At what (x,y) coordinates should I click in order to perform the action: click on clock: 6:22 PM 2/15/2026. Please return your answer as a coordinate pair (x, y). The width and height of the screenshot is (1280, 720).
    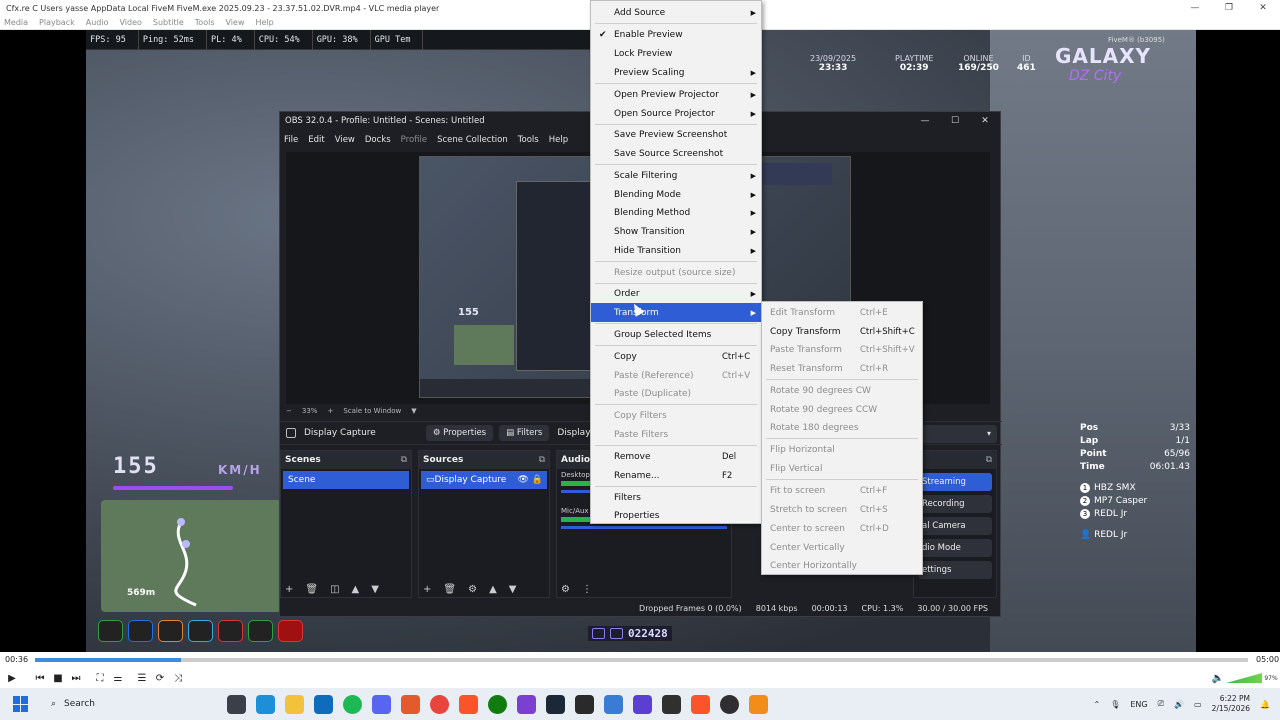
    Looking at the image, I should click on (1231, 704).